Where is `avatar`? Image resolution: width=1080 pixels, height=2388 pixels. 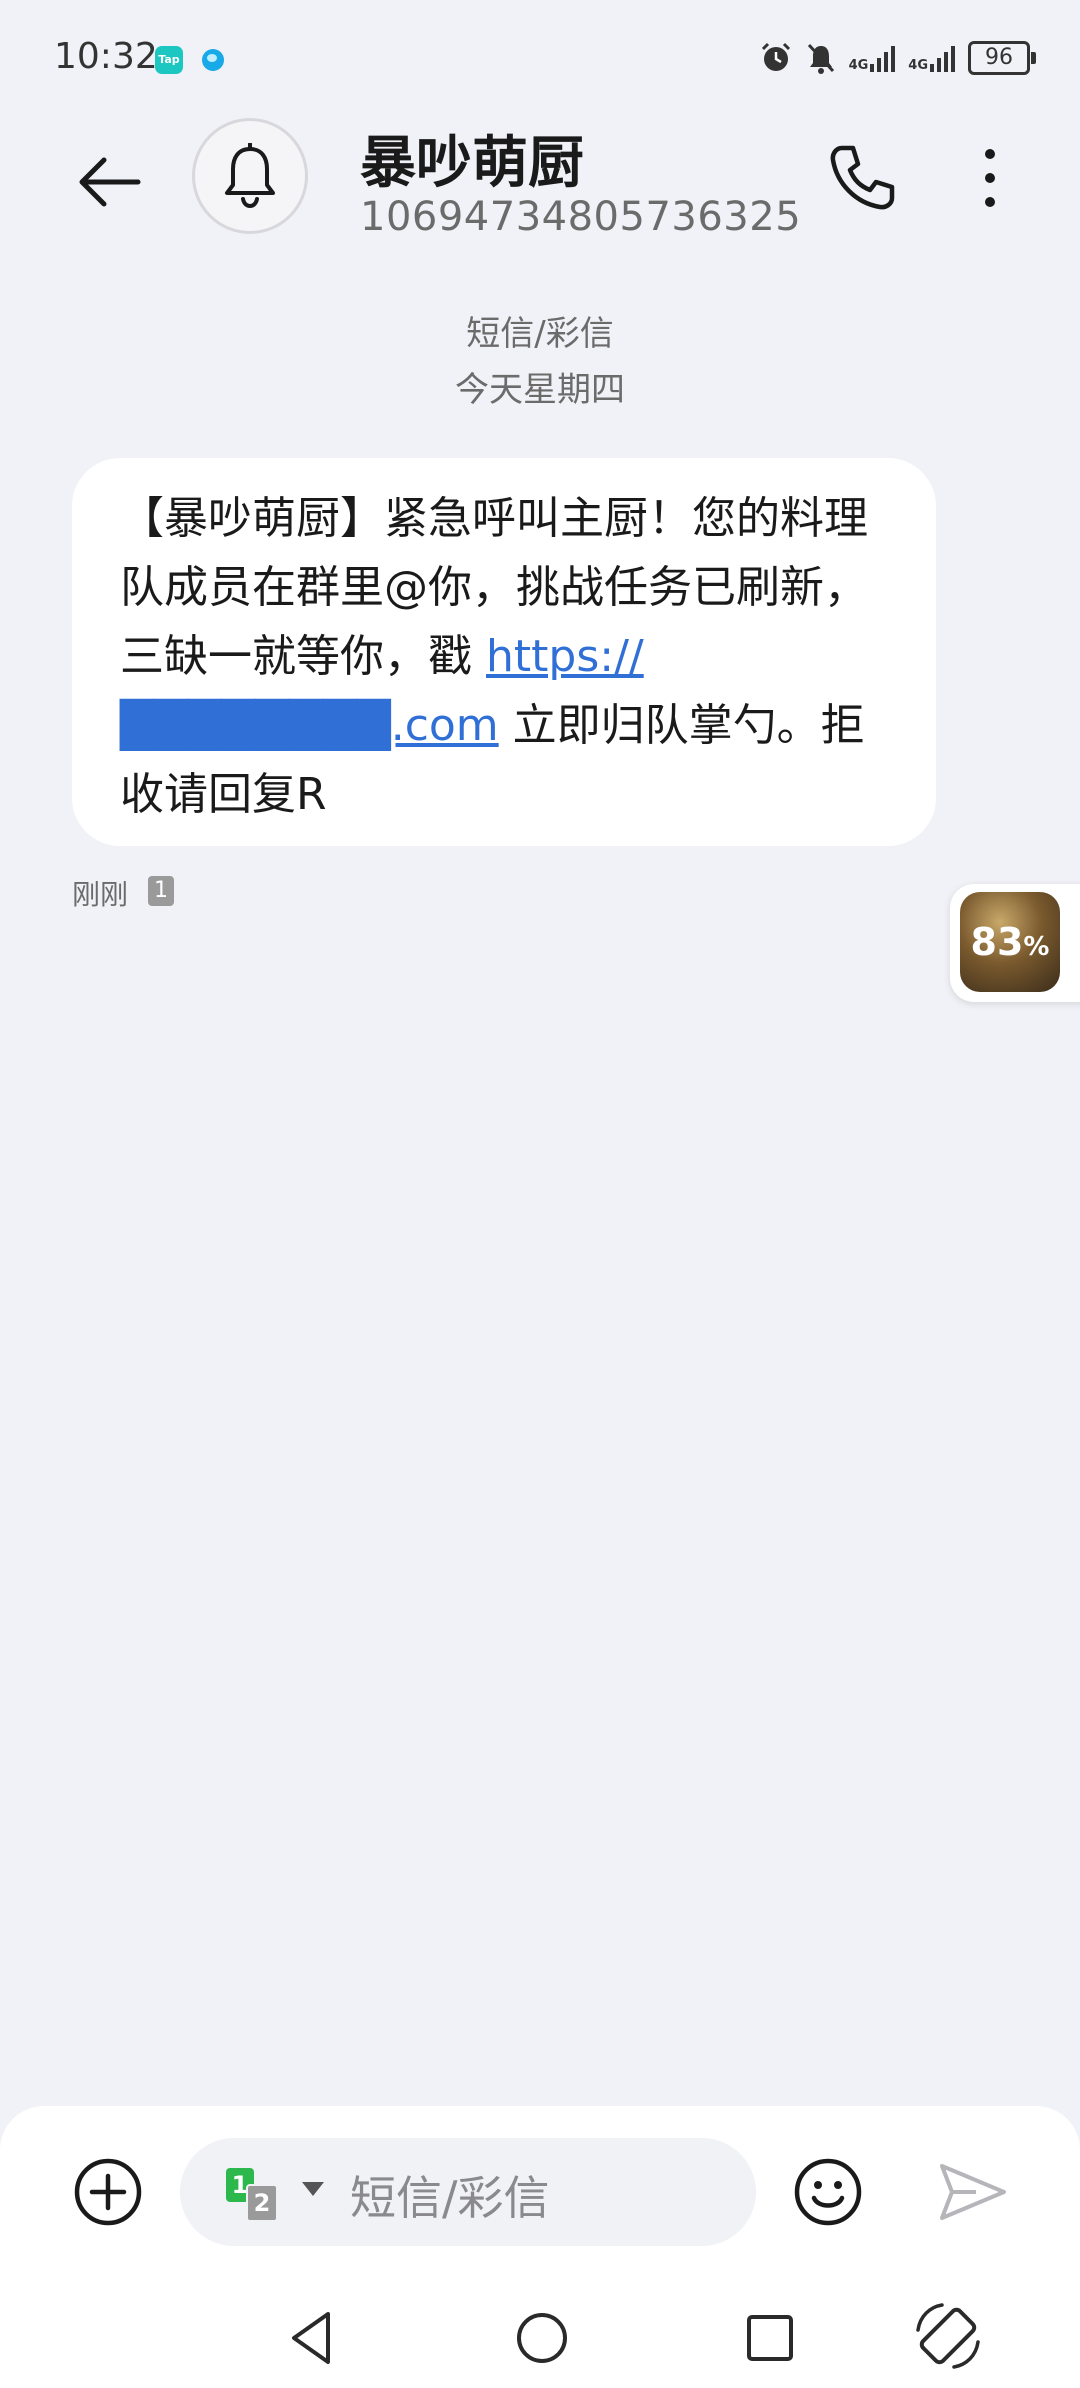
avatar is located at coordinates (250, 176).